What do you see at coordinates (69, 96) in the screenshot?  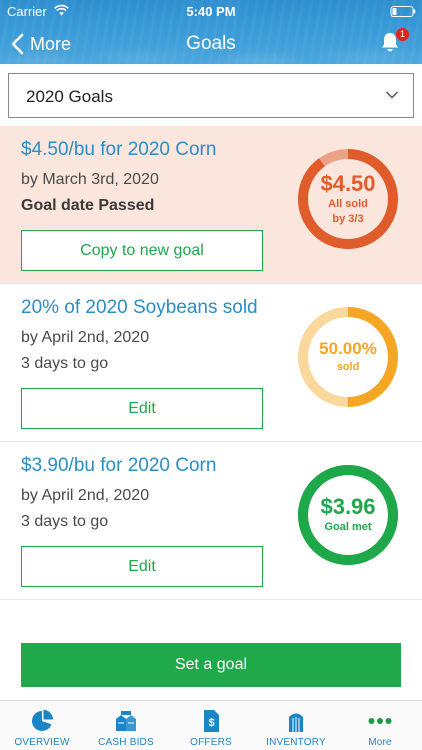 I see `goal-year-select-value: 2020 Goals` at bounding box center [69, 96].